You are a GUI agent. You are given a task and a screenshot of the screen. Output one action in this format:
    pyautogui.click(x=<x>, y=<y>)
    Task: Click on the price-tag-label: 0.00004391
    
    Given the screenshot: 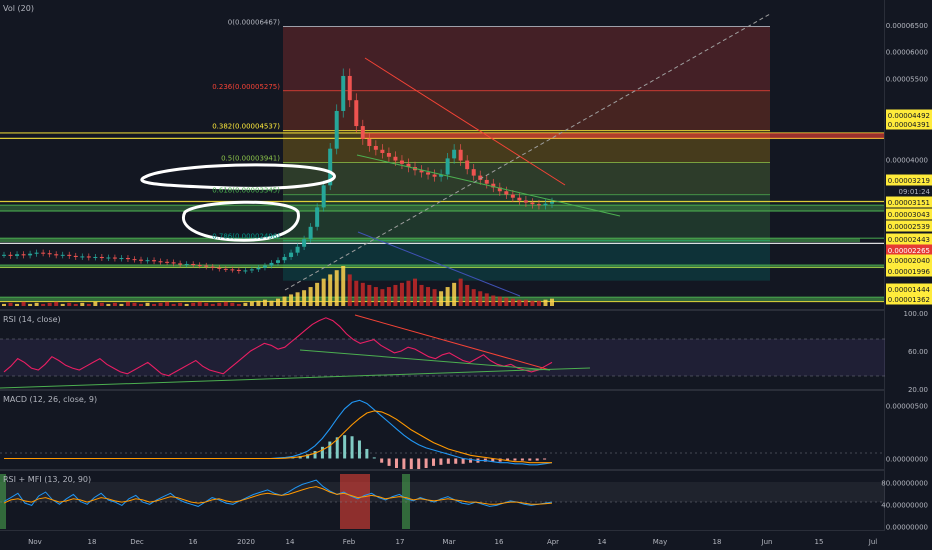 What is the action you would take?
    pyautogui.click(x=909, y=125)
    